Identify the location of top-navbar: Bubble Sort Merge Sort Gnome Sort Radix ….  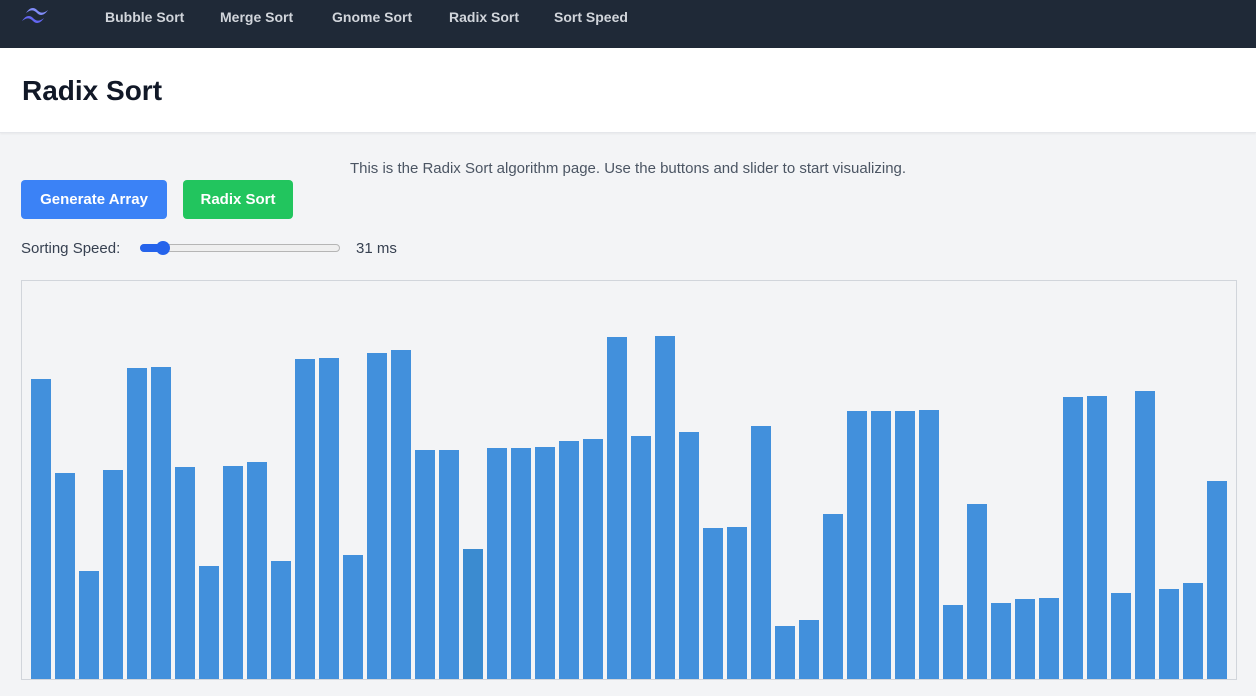
(628, 24).